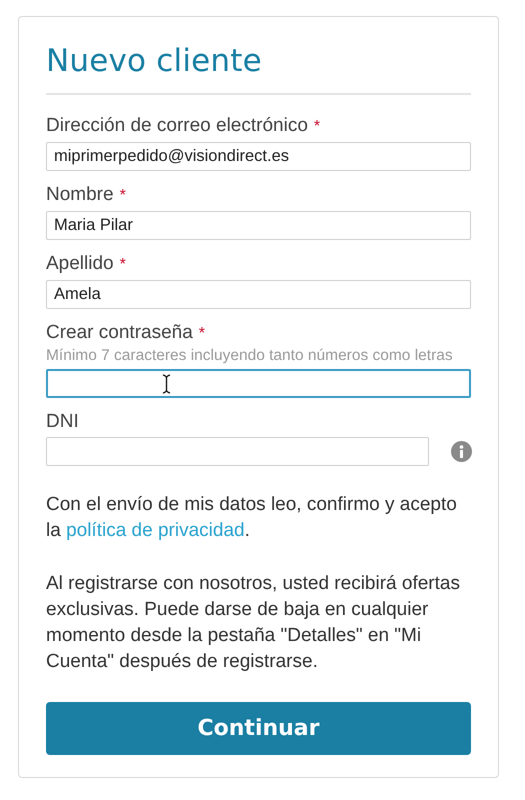  Describe the element at coordinates (258, 294) in the screenshot. I see `input-field: Amela` at that location.